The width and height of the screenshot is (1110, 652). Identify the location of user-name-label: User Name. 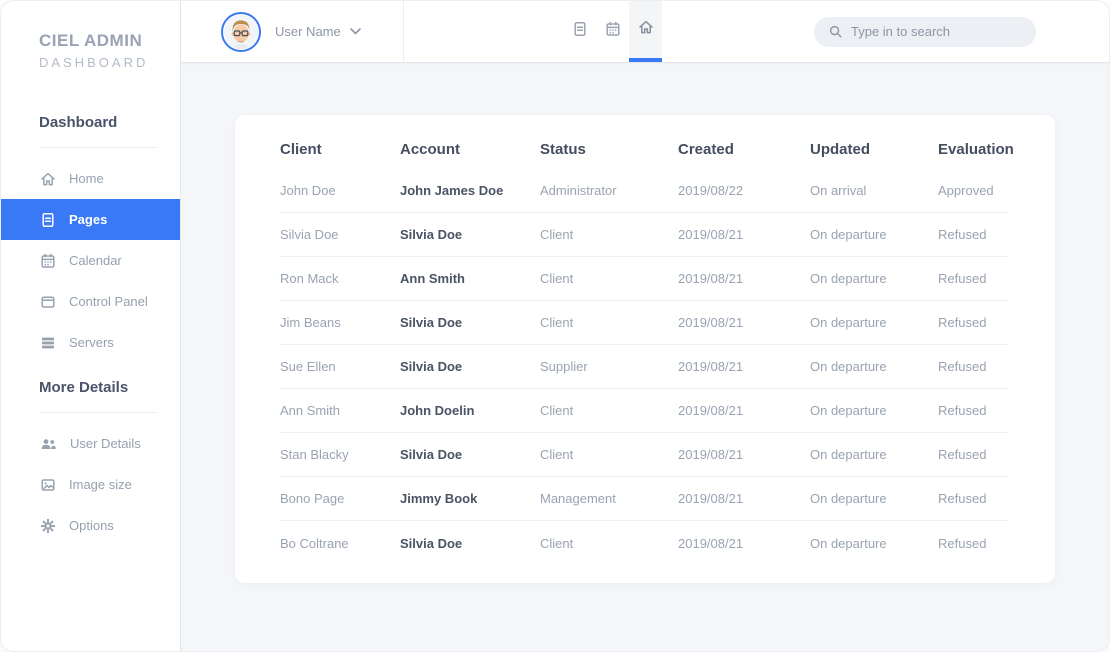
(308, 31).